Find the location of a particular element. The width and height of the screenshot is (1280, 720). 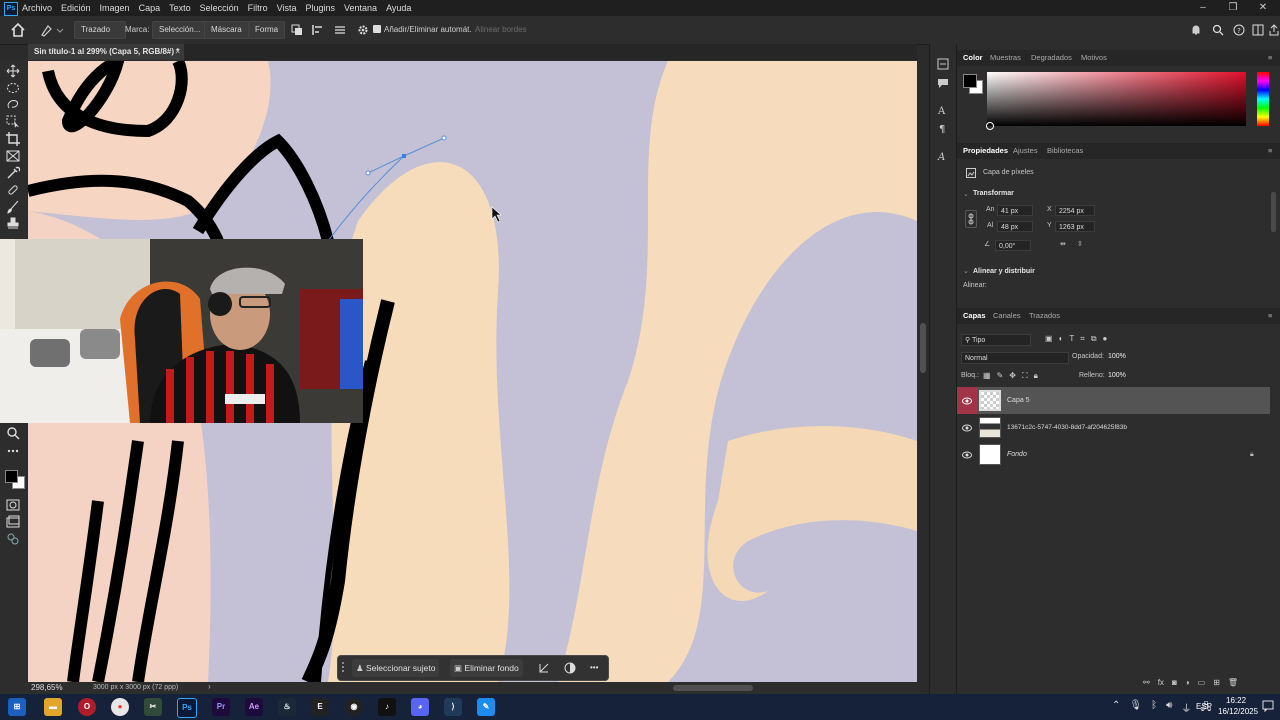

language-indicator: ESP is located at coordinates (1204, 706).